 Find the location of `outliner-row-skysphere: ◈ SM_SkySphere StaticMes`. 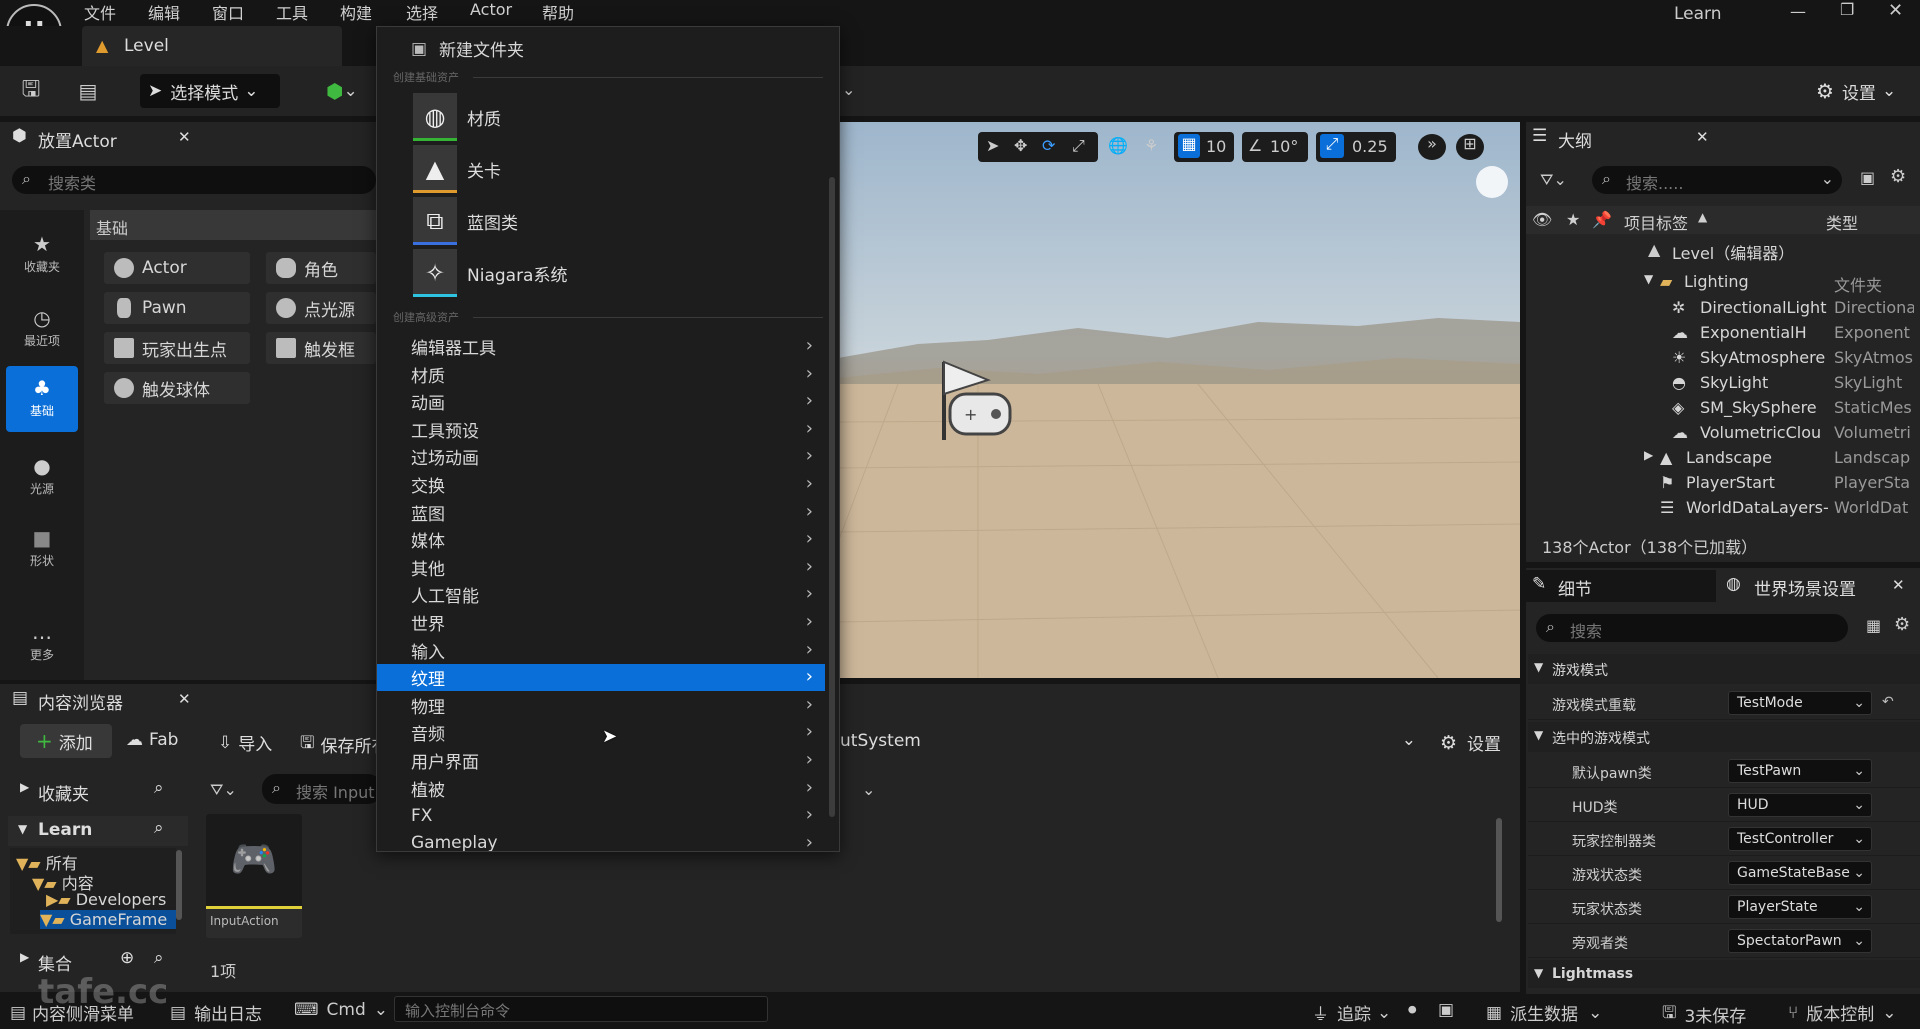

outliner-row-skysphere: ◈ SM_SkySphere StaticMes is located at coordinates (1723, 408).